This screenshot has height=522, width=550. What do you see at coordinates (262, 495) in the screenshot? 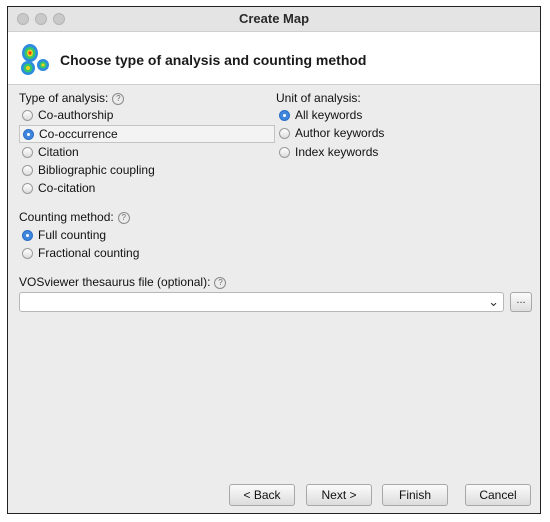
I see `back-button: < Back` at bounding box center [262, 495].